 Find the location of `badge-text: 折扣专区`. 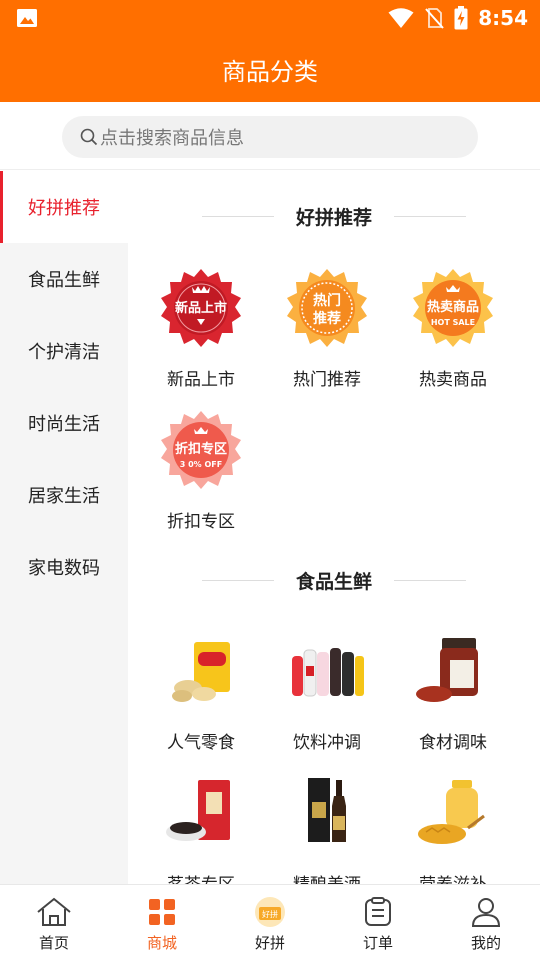

badge-text: 折扣专区 is located at coordinates (201, 449).